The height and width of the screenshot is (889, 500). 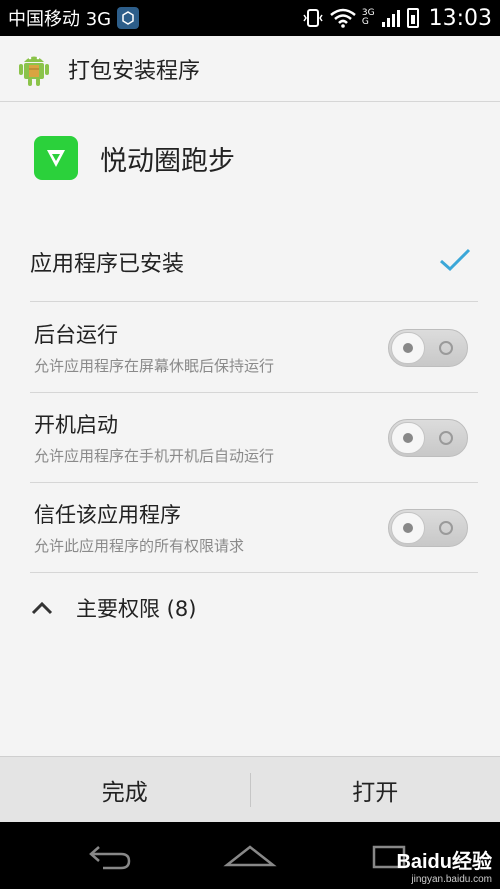 What do you see at coordinates (107, 515) in the screenshot?
I see `setting-title: 信任该应用程序` at bounding box center [107, 515].